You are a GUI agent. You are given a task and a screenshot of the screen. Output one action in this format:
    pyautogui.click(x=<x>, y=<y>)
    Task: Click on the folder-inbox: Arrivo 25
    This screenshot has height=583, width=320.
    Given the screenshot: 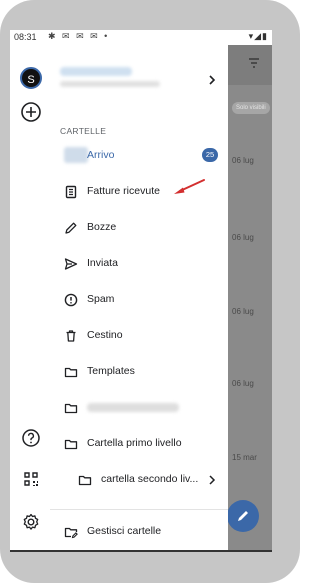 What is the action you would take?
    pyautogui.click(x=139, y=156)
    